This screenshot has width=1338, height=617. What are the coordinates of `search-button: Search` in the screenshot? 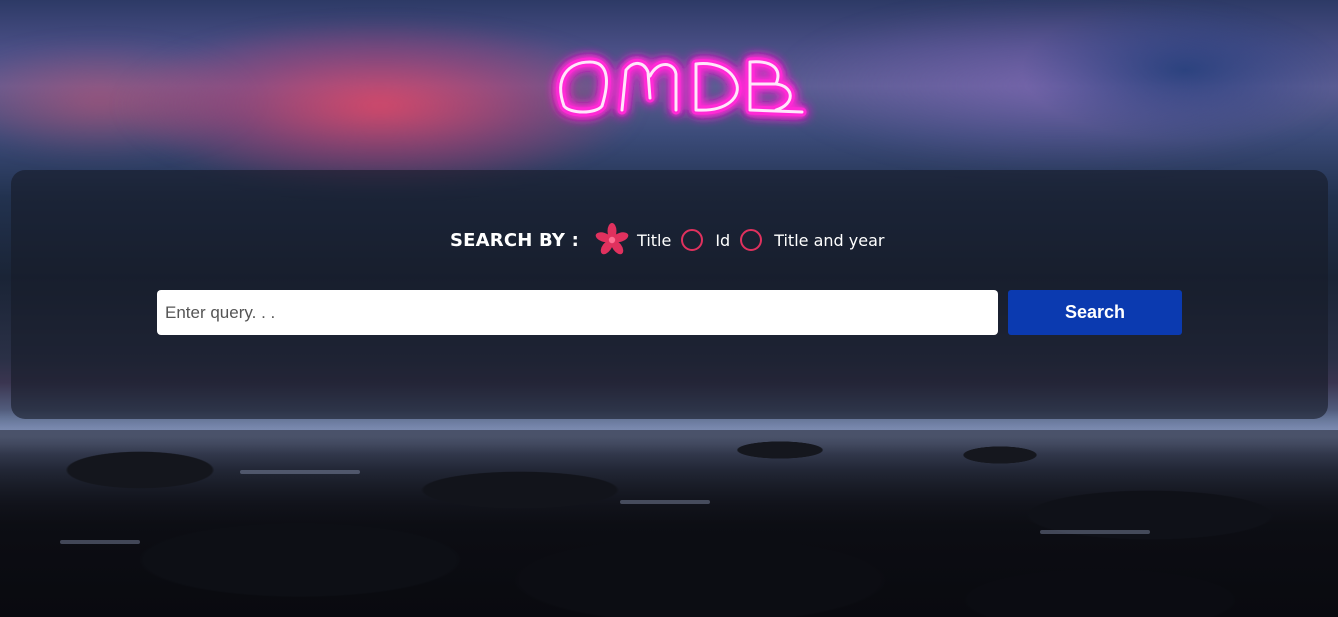 It's located at (1095, 312).